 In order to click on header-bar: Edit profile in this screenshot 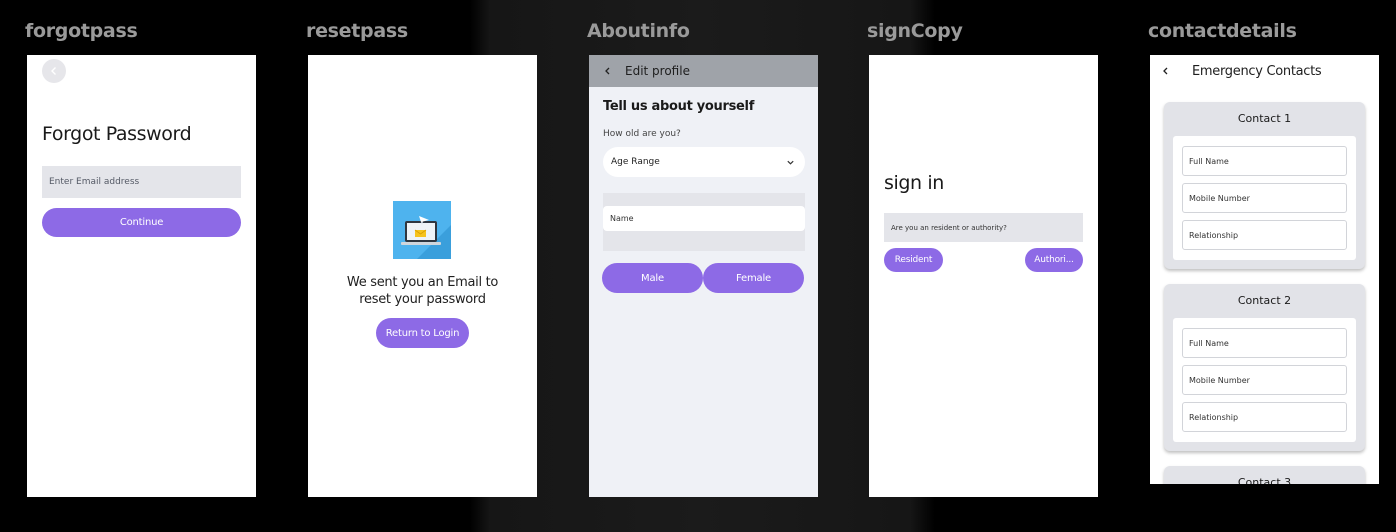, I will do `click(703, 71)`.